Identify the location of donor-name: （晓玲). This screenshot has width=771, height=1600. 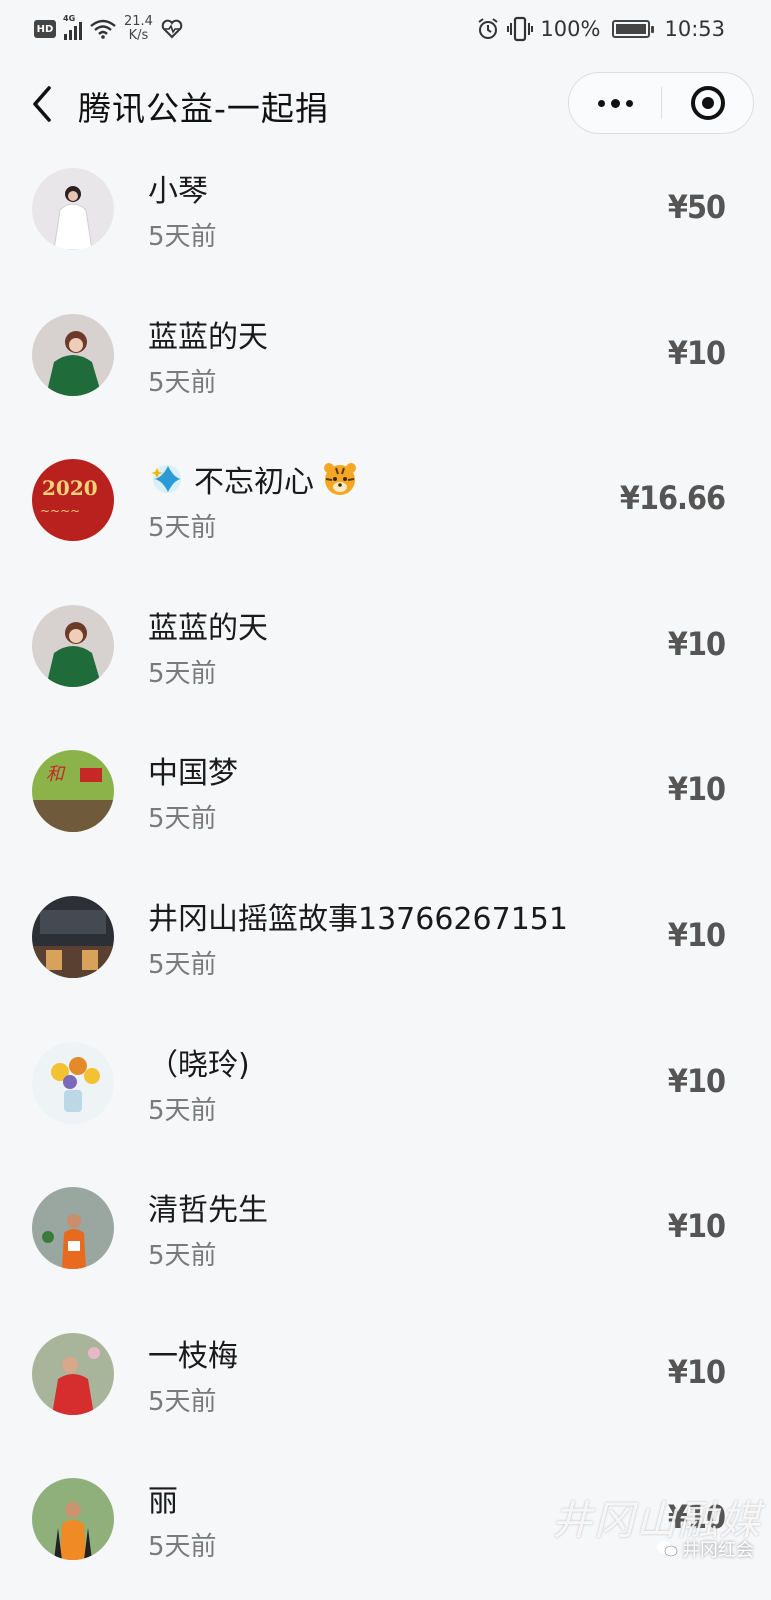
(199, 1065).